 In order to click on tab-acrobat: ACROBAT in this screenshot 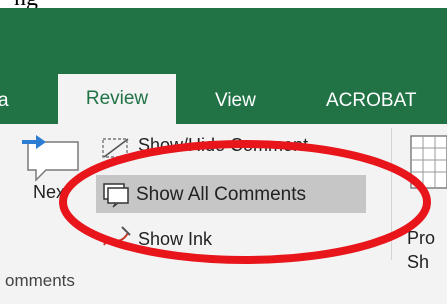, I will do `click(371, 104)`.